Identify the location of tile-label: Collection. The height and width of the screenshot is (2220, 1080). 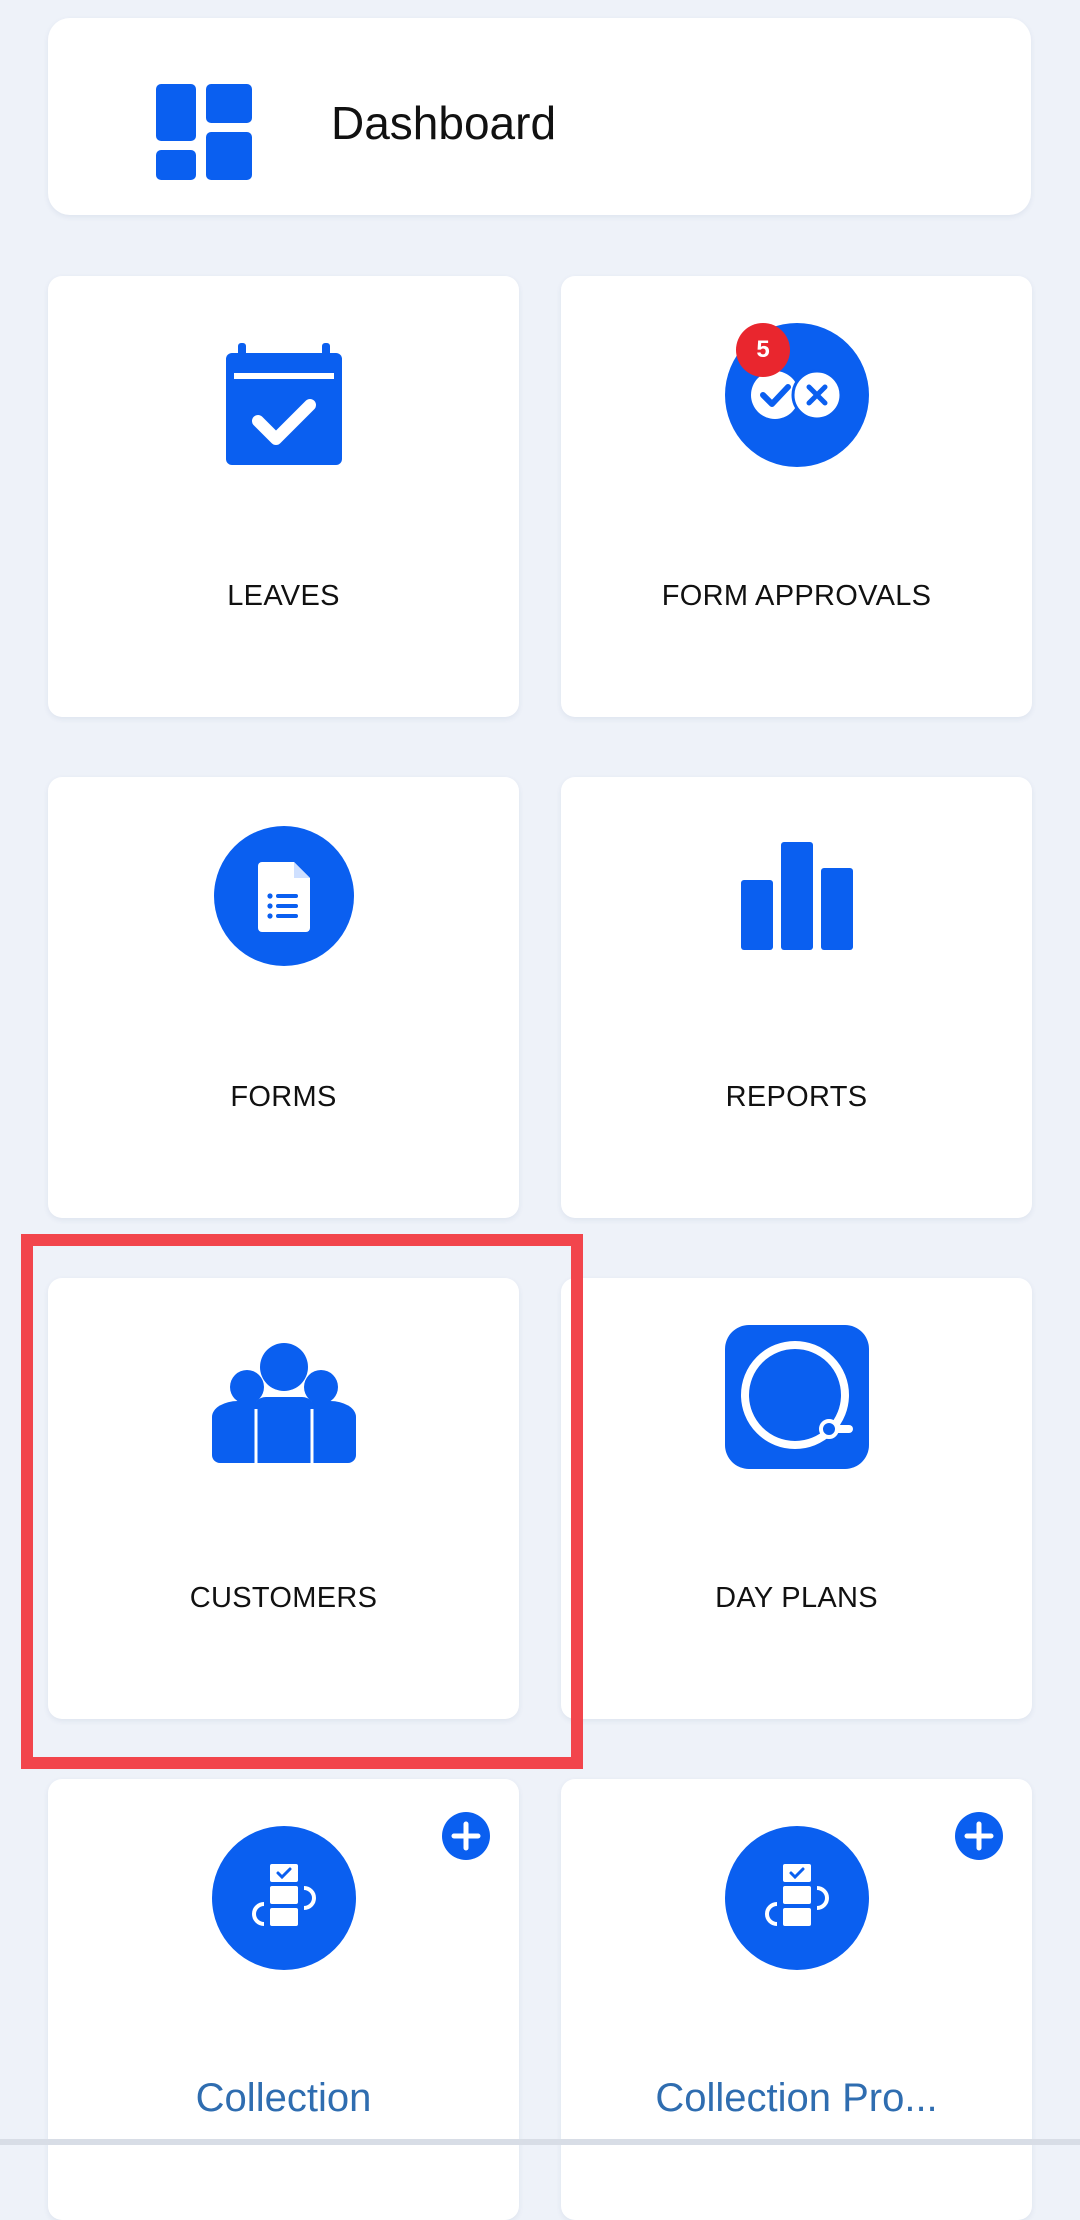
(283, 2098).